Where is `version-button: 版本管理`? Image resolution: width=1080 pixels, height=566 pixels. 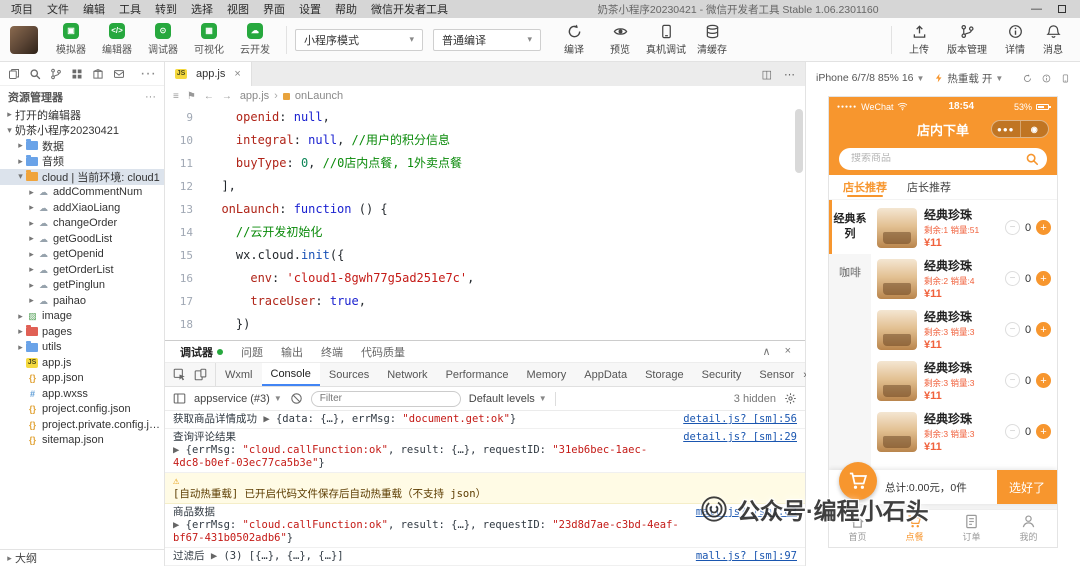
version-button: 版本管理 is located at coordinates (967, 40).